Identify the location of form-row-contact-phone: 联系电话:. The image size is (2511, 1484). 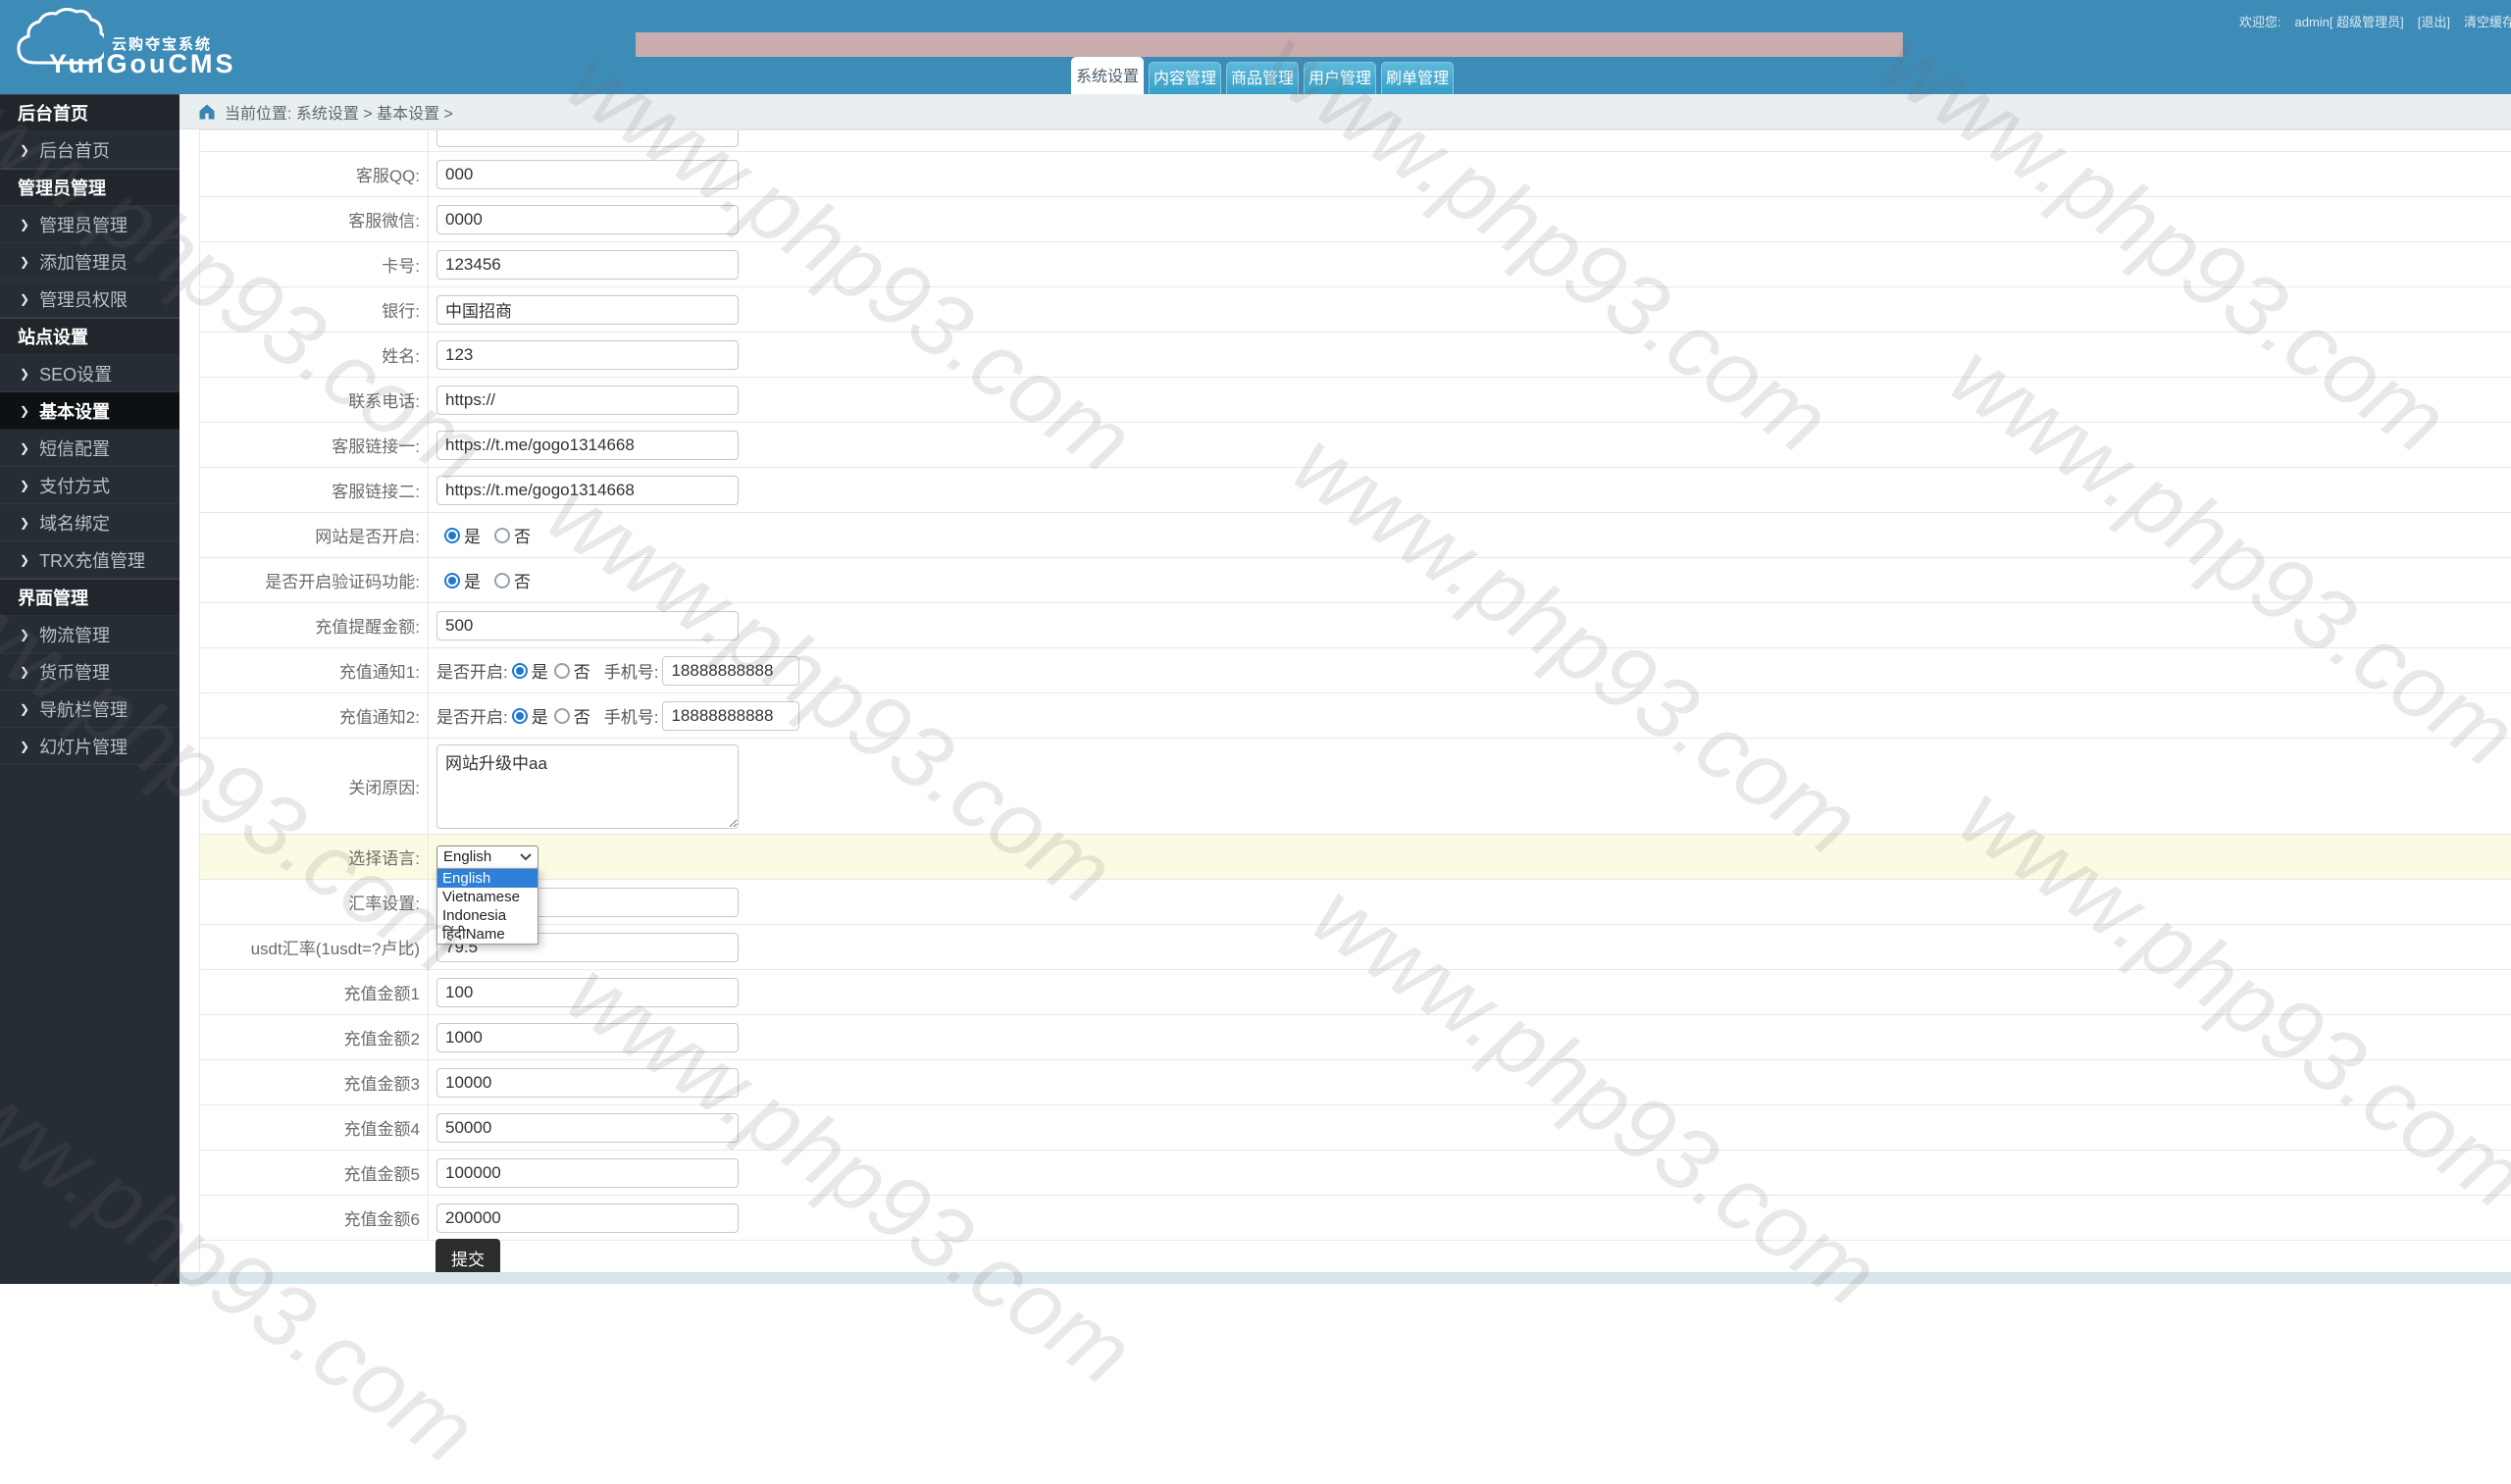
(1355, 400).